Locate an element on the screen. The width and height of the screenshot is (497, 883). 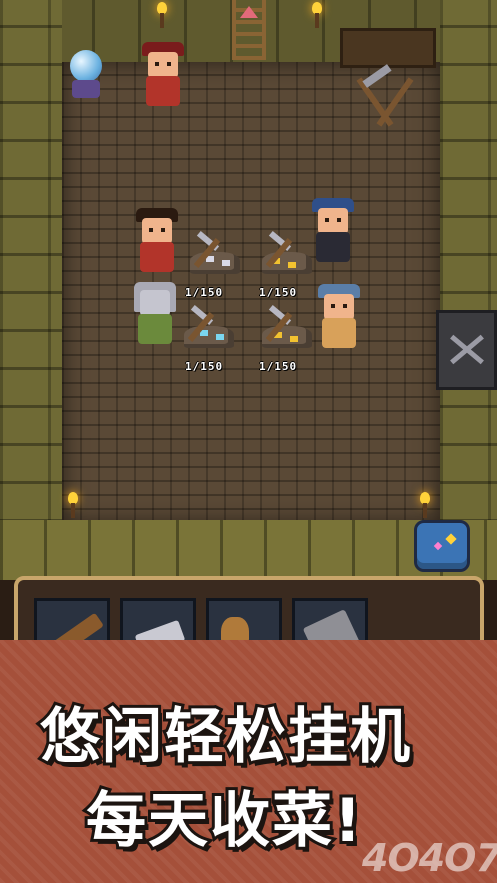
bag-icon is located at coordinates (451, 539).